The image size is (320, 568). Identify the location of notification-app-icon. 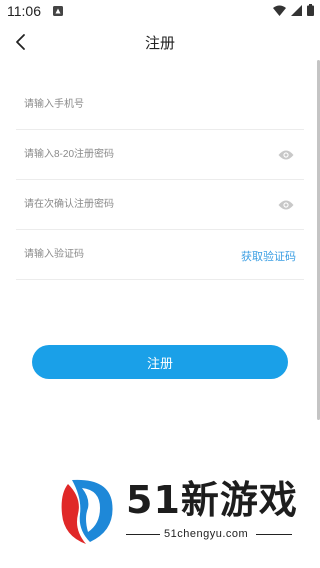
(58, 11).